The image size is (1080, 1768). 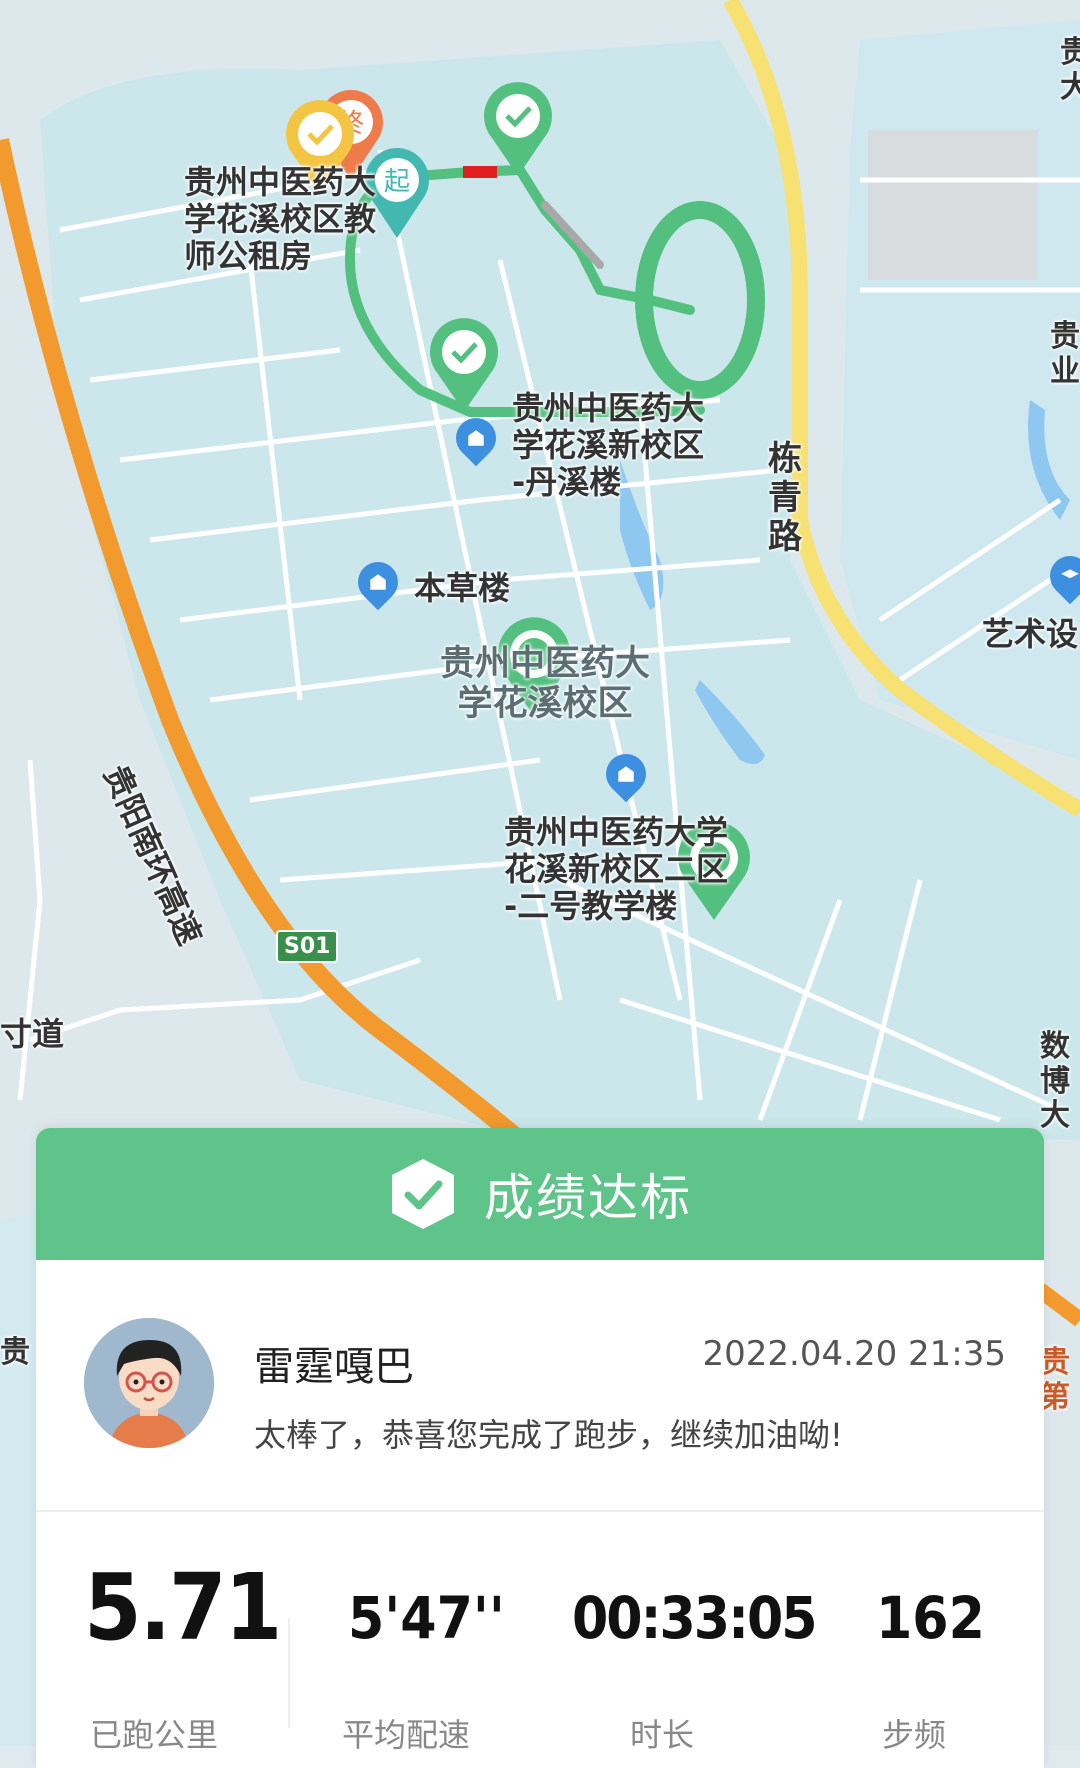 I want to click on map-label-campus: 贵州中医药大 学花溪校区, so click(x=545, y=684).